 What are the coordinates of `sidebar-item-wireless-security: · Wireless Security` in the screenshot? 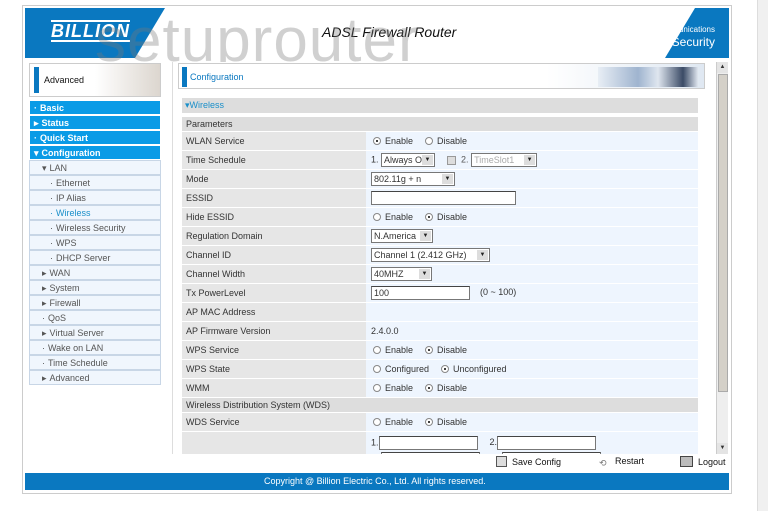 It's located at (95, 227).